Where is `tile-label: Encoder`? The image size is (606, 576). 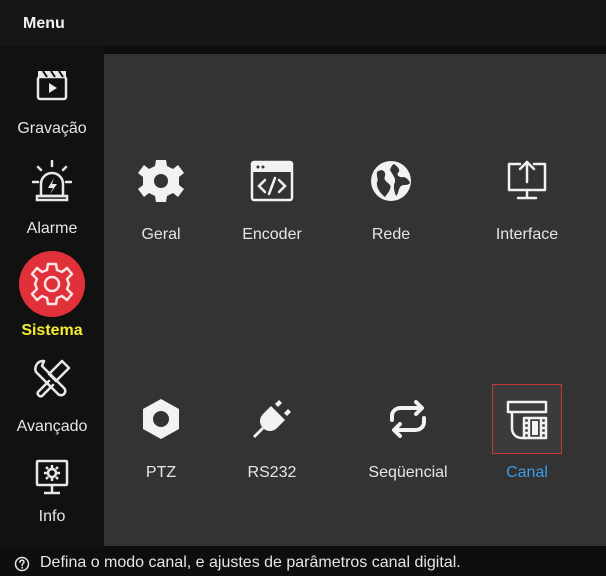
tile-label: Encoder is located at coordinates (272, 234).